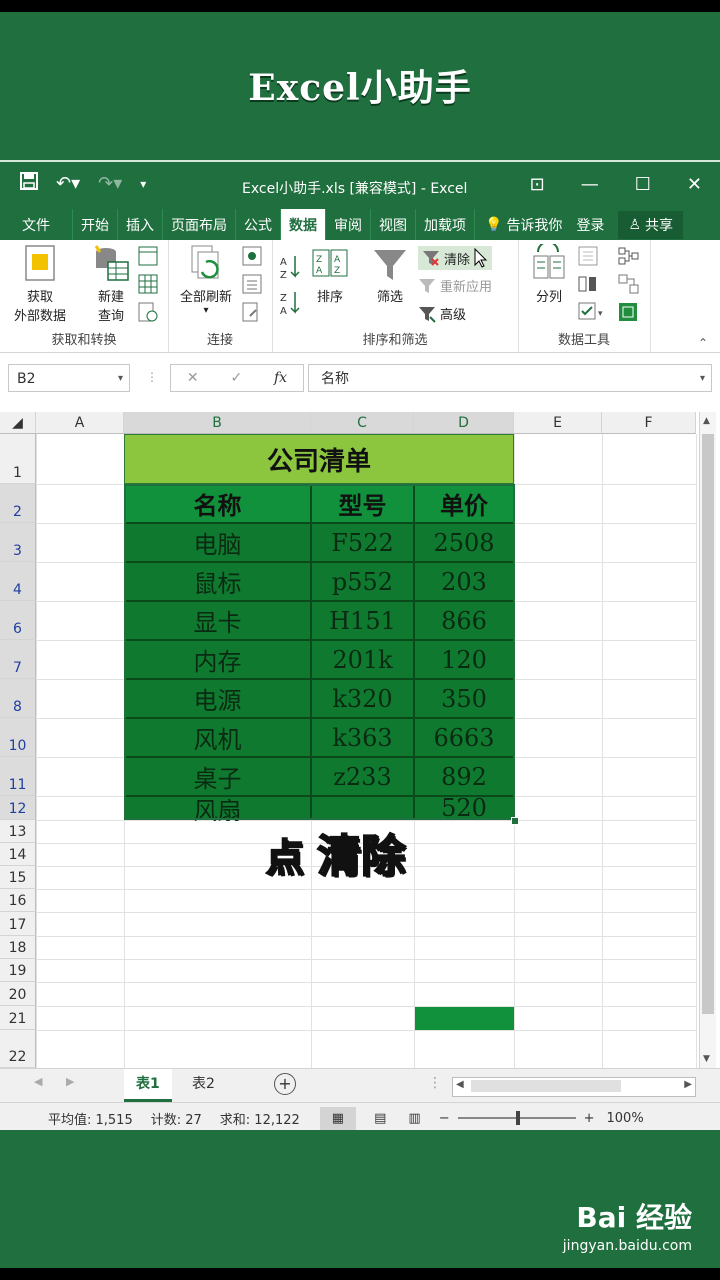 This screenshot has width=720, height=1280. What do you see at coordinates (217, 423) in the screenshot?
I see `column-header-b: B` at bounding box center [217, 423].